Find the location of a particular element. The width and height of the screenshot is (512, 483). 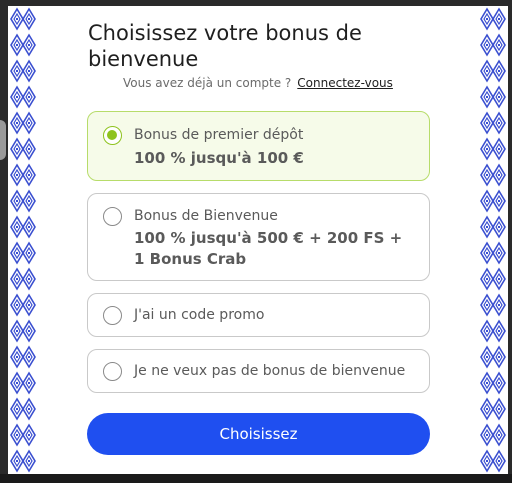

background-edge is located at coordinates (3, 140).